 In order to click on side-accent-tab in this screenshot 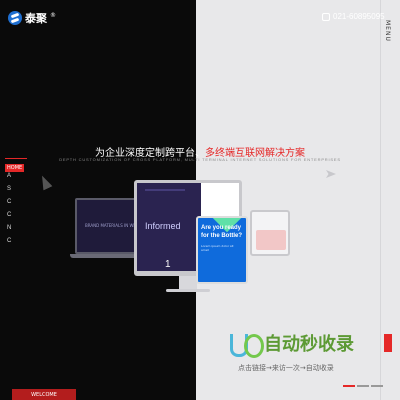, I will do `click(388, 343)`.